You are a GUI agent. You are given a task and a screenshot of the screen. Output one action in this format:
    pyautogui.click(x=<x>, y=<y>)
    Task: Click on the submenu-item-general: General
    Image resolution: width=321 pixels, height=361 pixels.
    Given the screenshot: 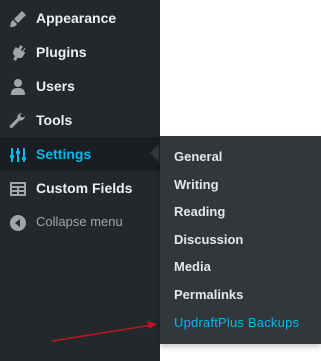 What is the action you would take?
    pyautogui.click(x=198, y=156)
    